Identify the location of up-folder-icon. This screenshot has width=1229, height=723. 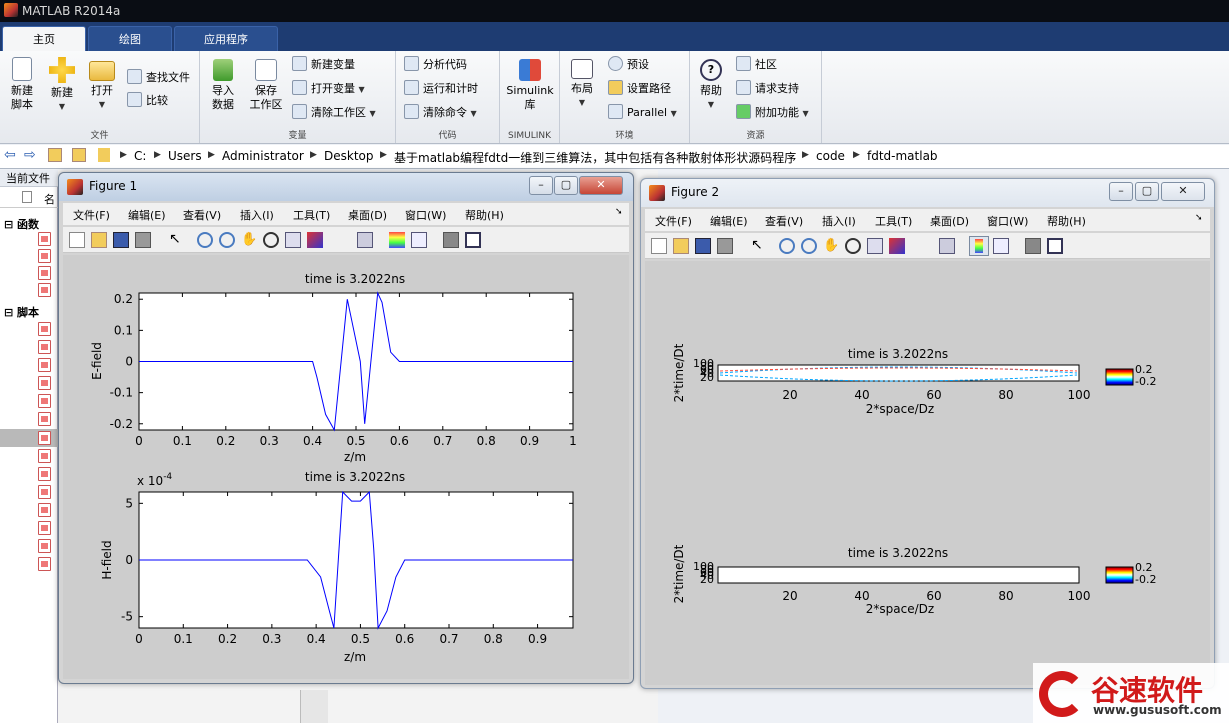
(55, 155).